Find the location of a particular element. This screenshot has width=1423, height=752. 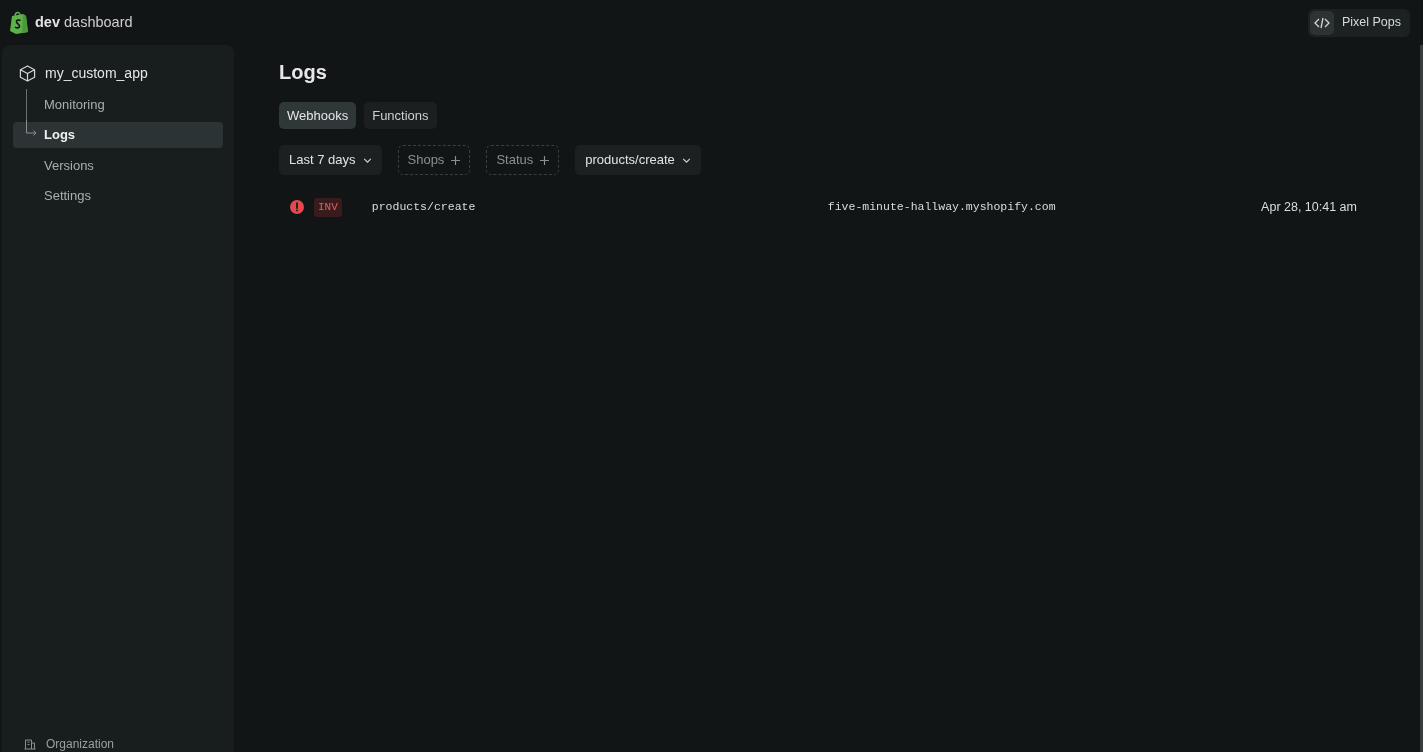

cube-icon is located at coordinates (27, 73).